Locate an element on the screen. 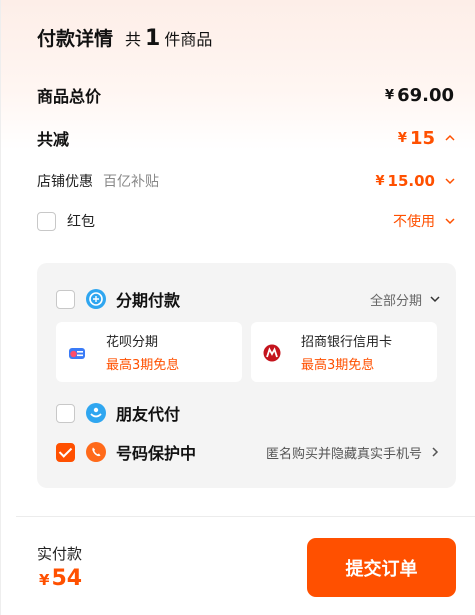 The width and height of the screenshot is (475, 615). installment-icon is located at coordinates (96, 299).